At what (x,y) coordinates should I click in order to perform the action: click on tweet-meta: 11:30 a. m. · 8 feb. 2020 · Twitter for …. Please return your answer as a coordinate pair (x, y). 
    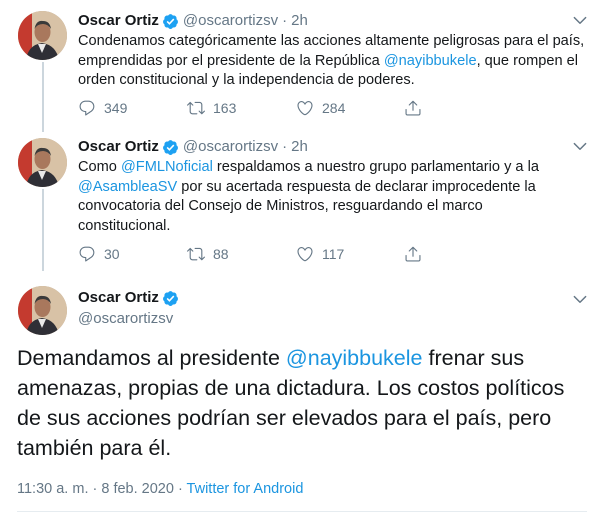
    Looking at the image, I should click on (160, 489).